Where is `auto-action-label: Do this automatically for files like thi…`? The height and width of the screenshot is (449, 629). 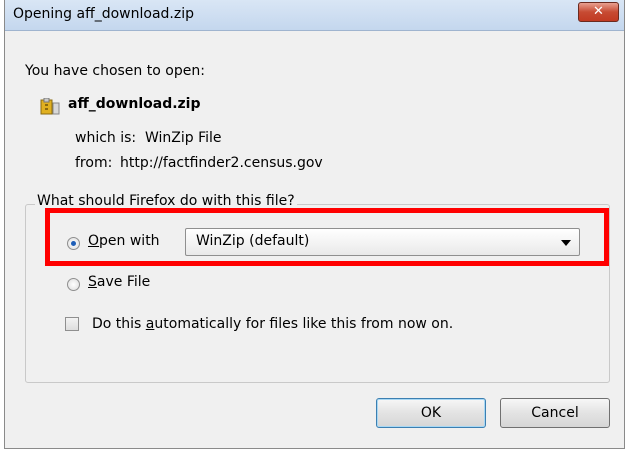 auto-action-label: Do this automatically for files like thi… is located at coordinates (272, 324).